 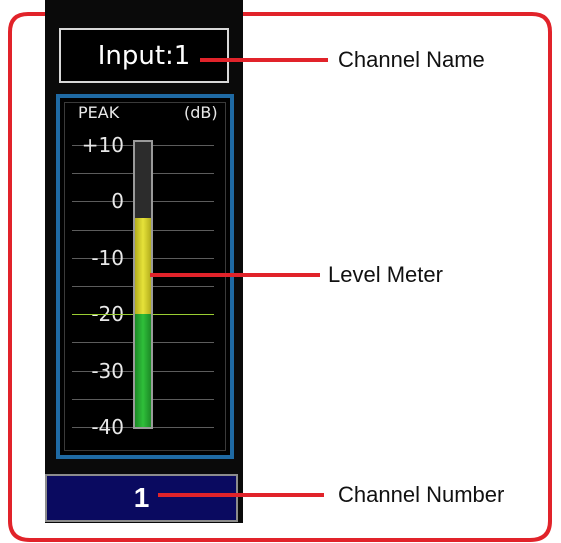 I want to click on callout-channel-name: Channel Name, so click(x=411, y=59).